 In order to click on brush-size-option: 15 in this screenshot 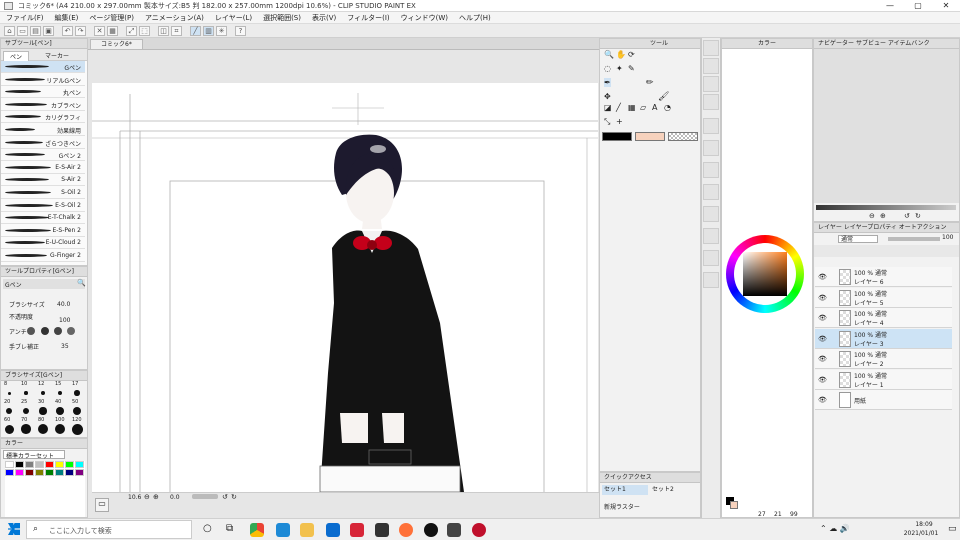, I will do `click(60, 390)`.